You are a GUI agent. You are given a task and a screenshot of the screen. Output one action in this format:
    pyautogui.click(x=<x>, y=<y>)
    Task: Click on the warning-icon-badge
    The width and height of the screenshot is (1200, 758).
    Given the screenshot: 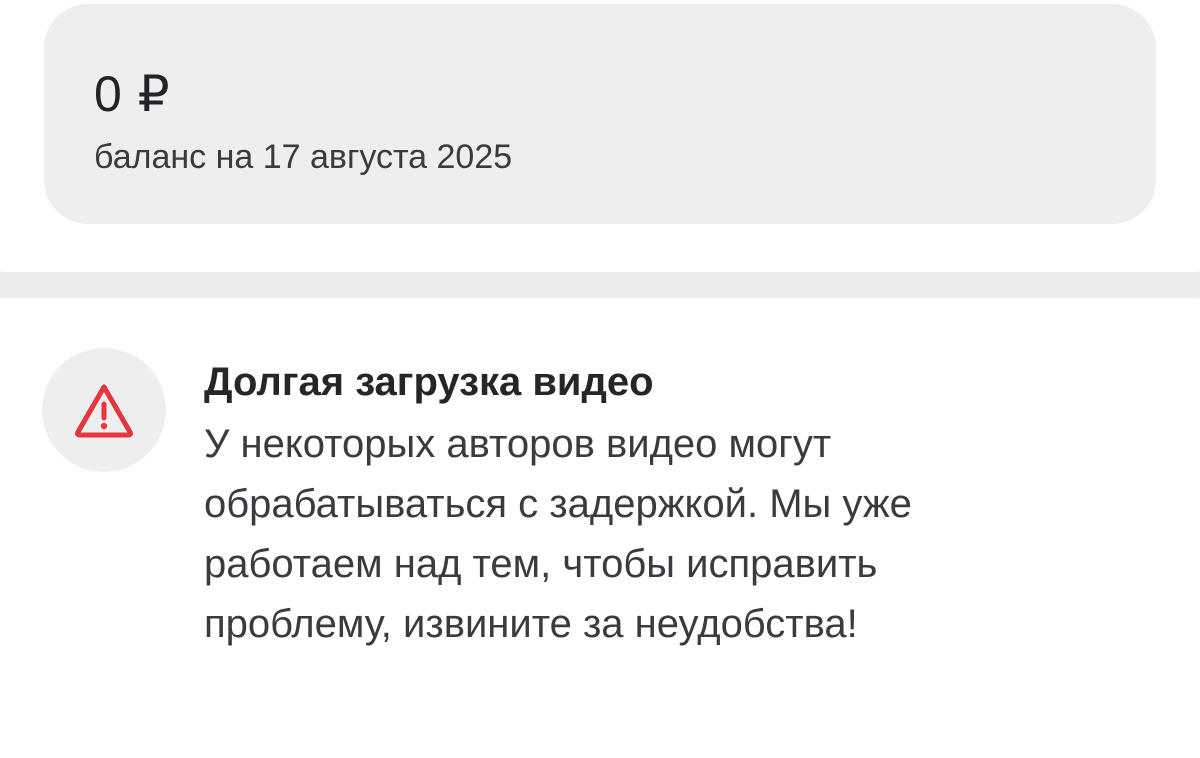 What is the action you would take?
    pyautogui.click(x=104, y=410)
    